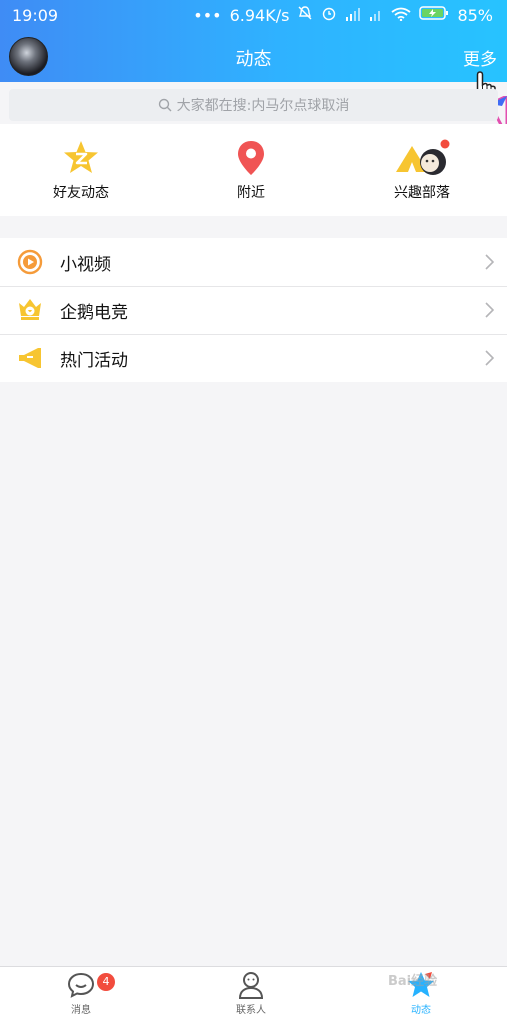  I want to click on tab-contacts: 联系人, so click(251, 991).